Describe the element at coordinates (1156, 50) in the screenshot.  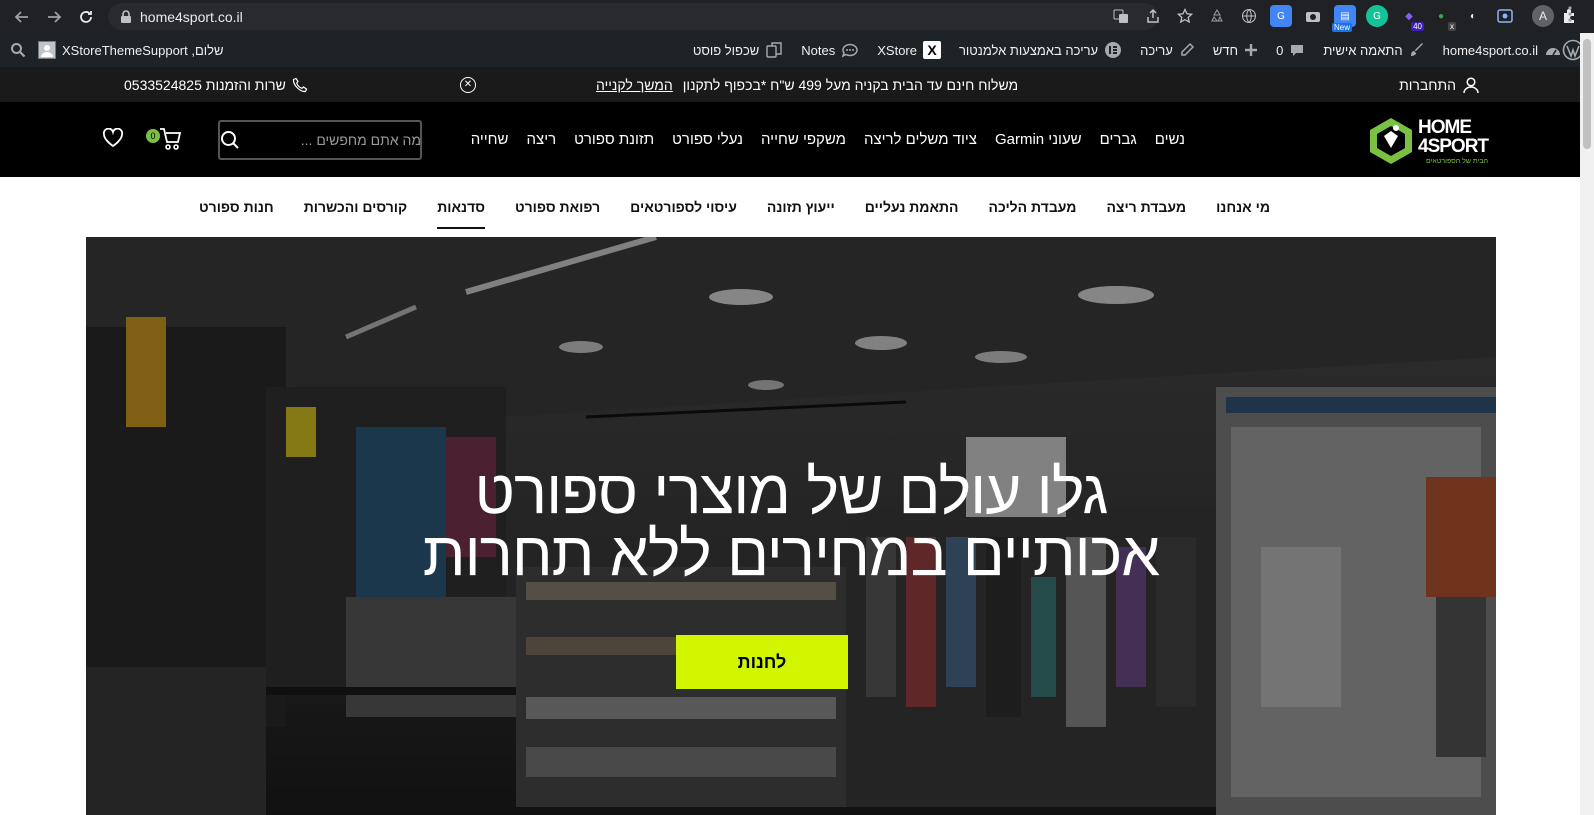
I see `admin-edit-text: עריכה` at that location.